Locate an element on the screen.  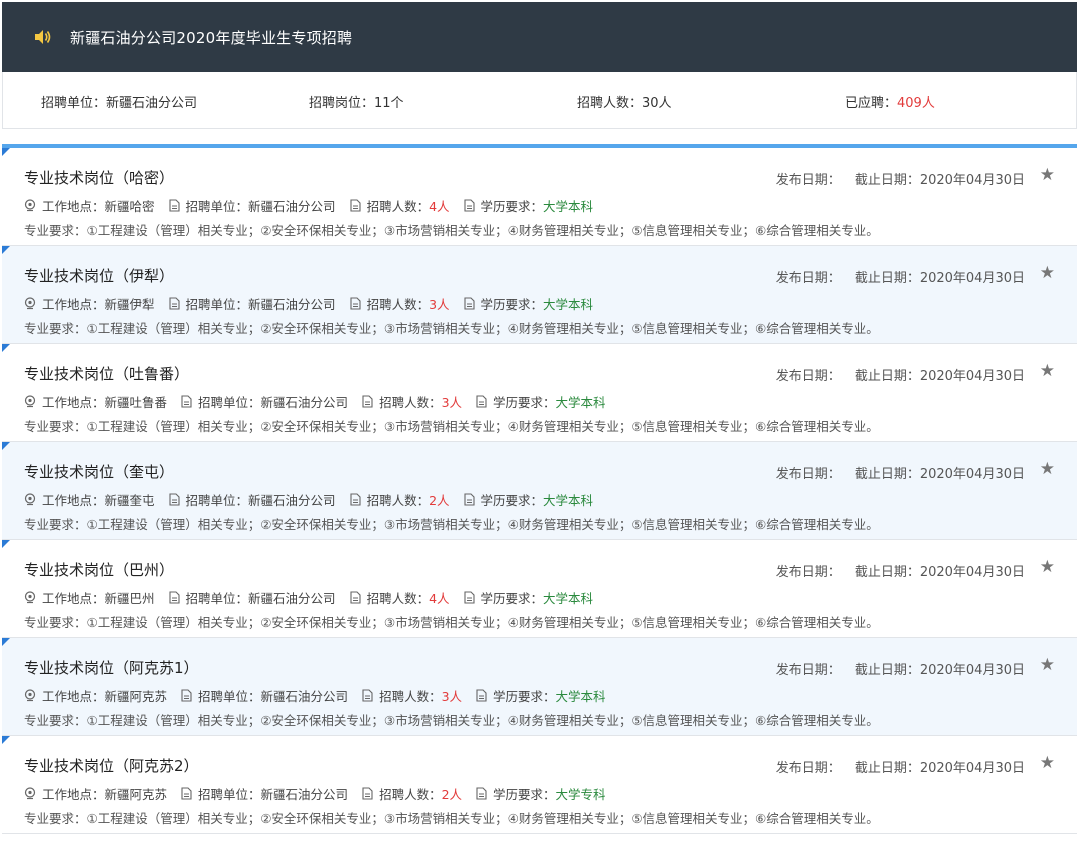
job-title: 专业技术岗位（阿克苏1） is located at coordinates (111, 667).